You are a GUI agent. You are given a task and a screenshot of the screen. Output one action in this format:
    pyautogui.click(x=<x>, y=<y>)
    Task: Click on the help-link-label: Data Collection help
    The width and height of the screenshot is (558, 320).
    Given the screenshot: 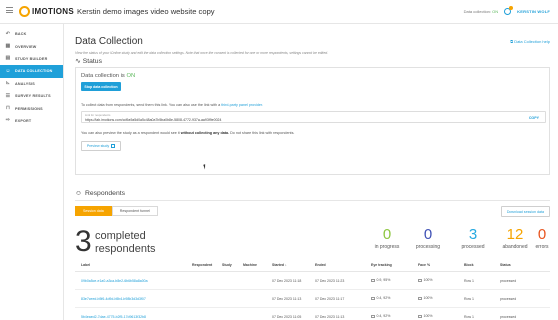 What is the action you would take?
    pyautogui.click(x=532, y=41)
    